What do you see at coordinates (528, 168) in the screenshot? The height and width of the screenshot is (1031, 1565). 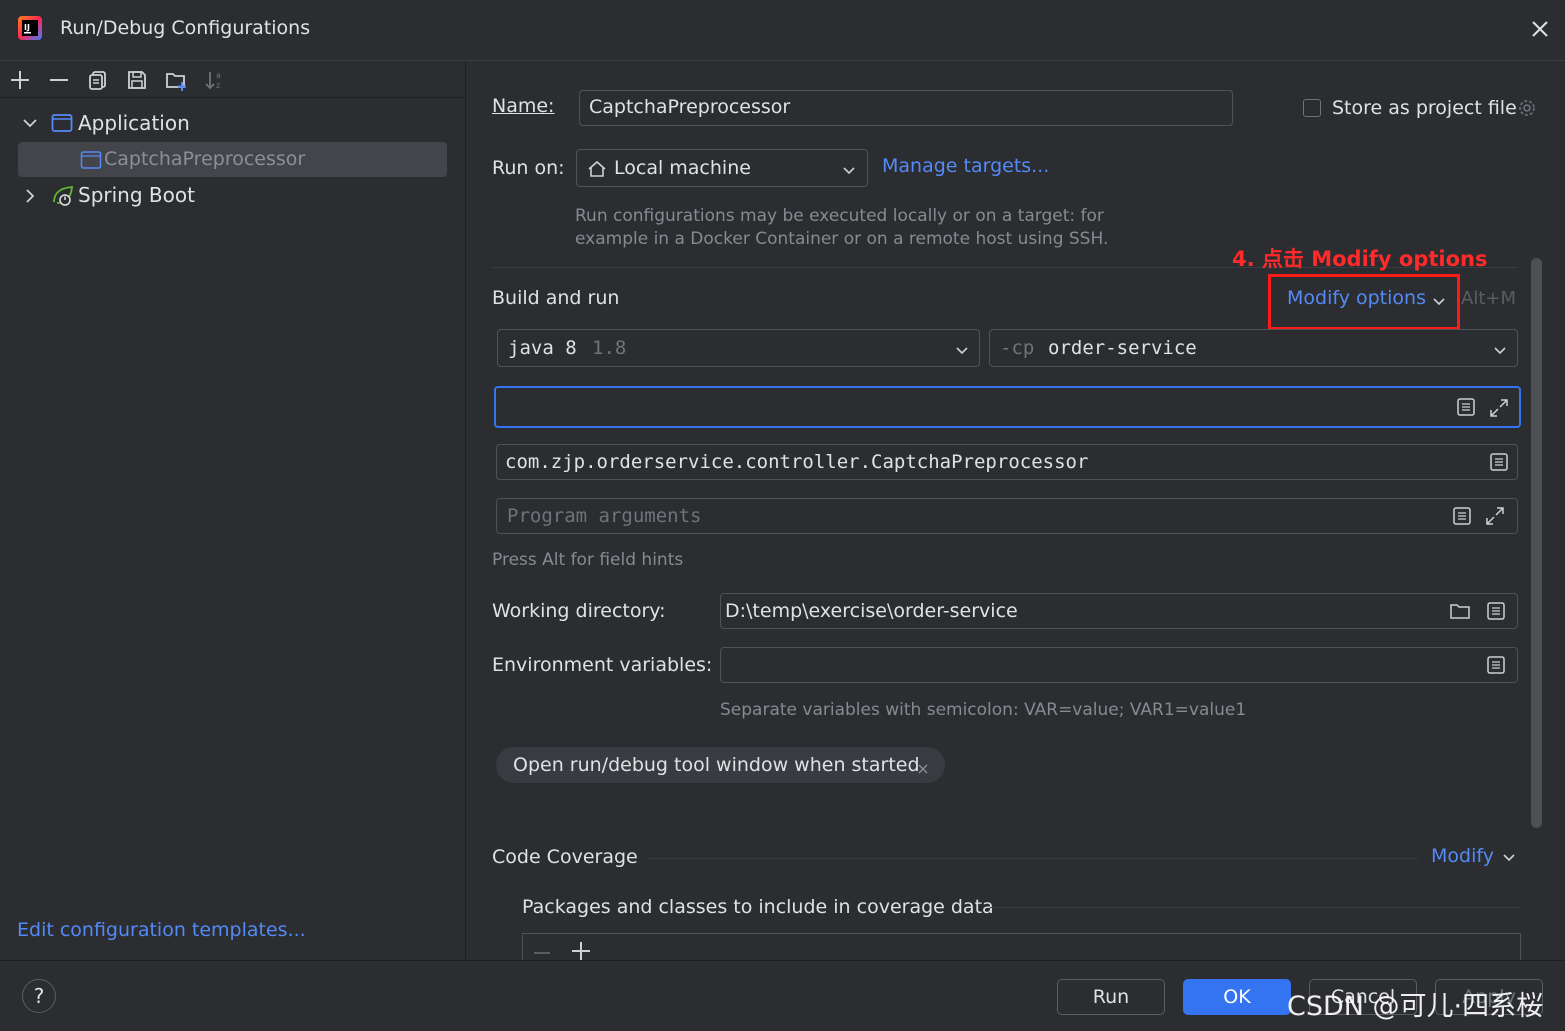 I see `run-on-label: Run on:` at bounding box center [528, 168].